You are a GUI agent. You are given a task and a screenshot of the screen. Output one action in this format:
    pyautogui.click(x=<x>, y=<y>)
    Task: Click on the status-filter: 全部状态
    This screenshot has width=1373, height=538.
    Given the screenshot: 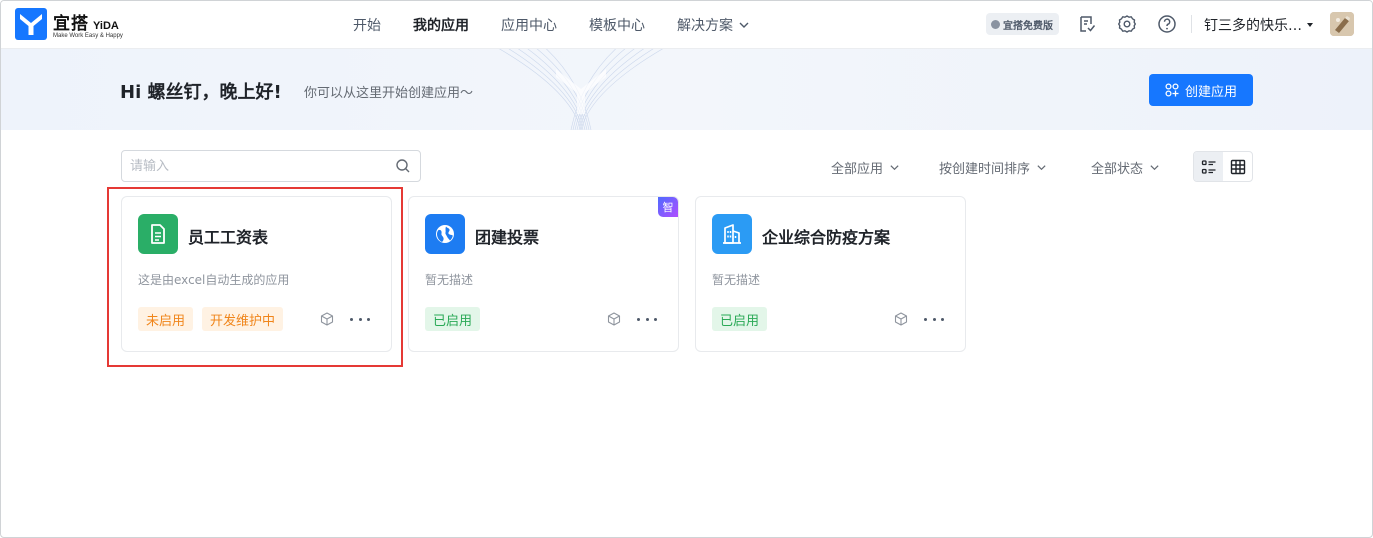 What is the action you would take?
    pyautogui.click(x=1125, y=167)
    